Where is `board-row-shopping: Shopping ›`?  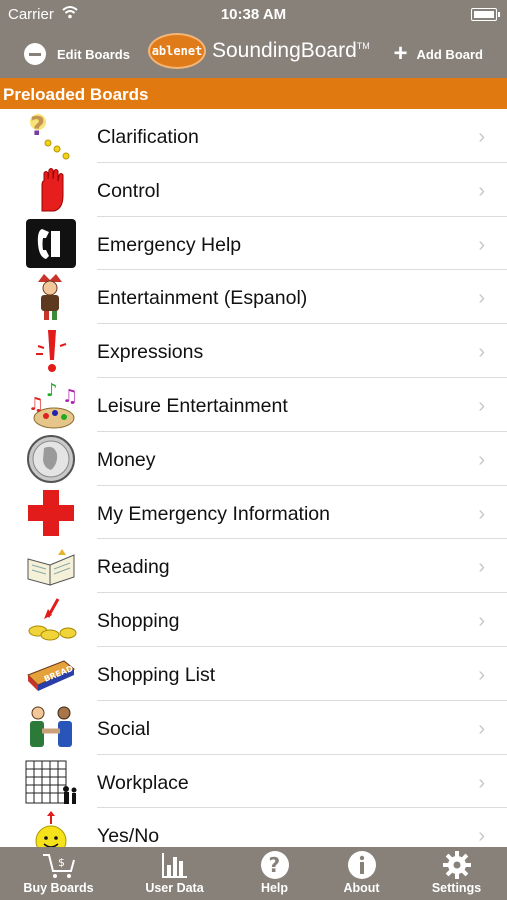
board-row-shopping: Shopping › is located at coordinates (253, 620).